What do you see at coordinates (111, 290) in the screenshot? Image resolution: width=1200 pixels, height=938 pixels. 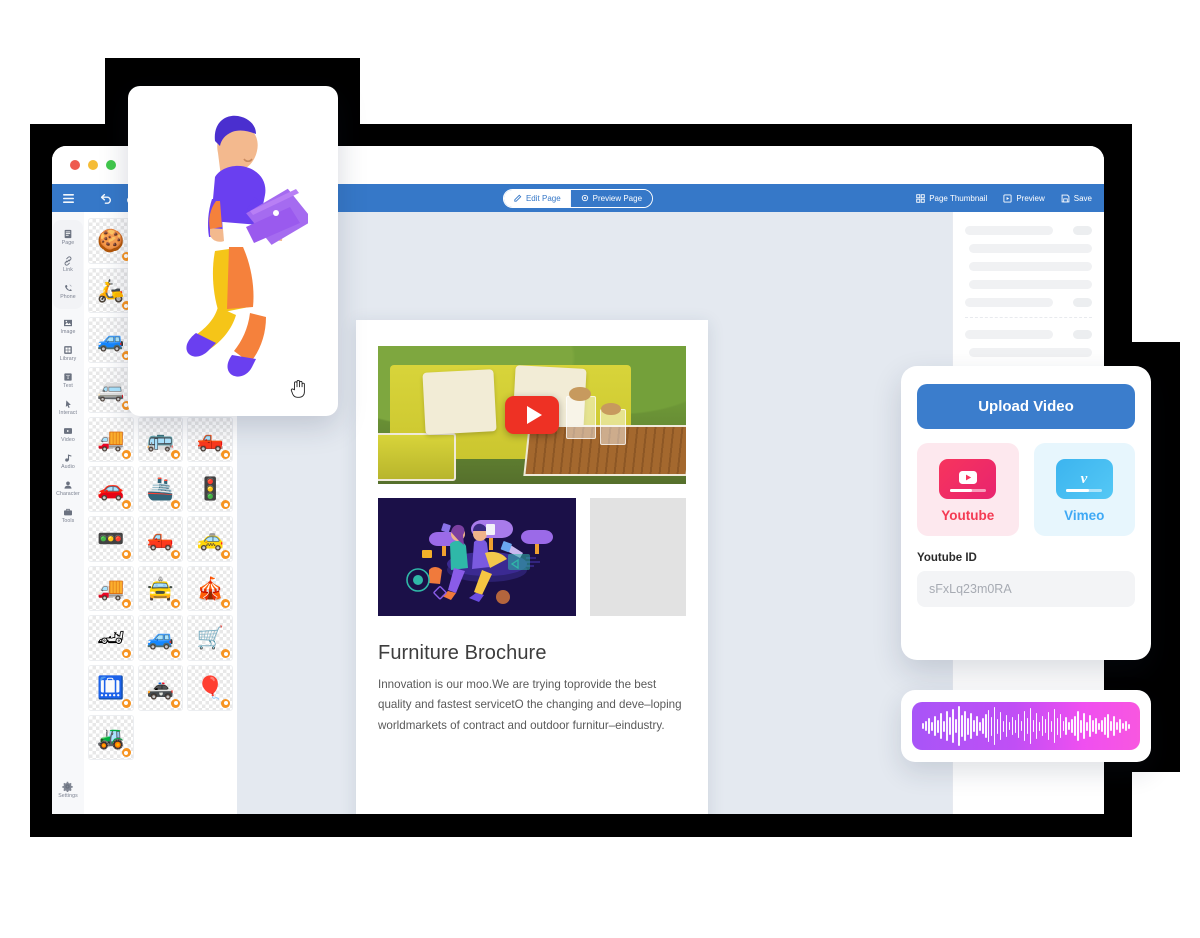 I see `asset-cell-scooter-blue: 🛵` at bounding box center [111, 290].